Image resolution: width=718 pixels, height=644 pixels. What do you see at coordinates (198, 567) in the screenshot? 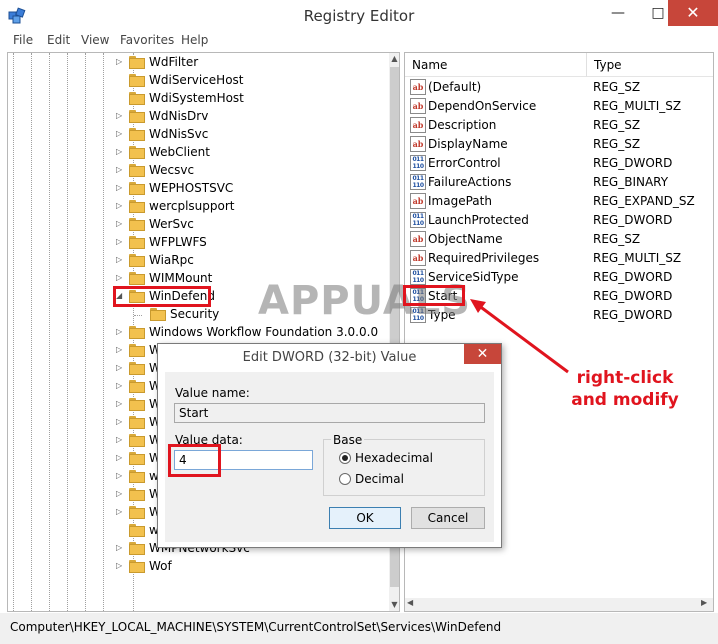
I see `tree-item: ▷ Wof` at bounding box center [198, 567].